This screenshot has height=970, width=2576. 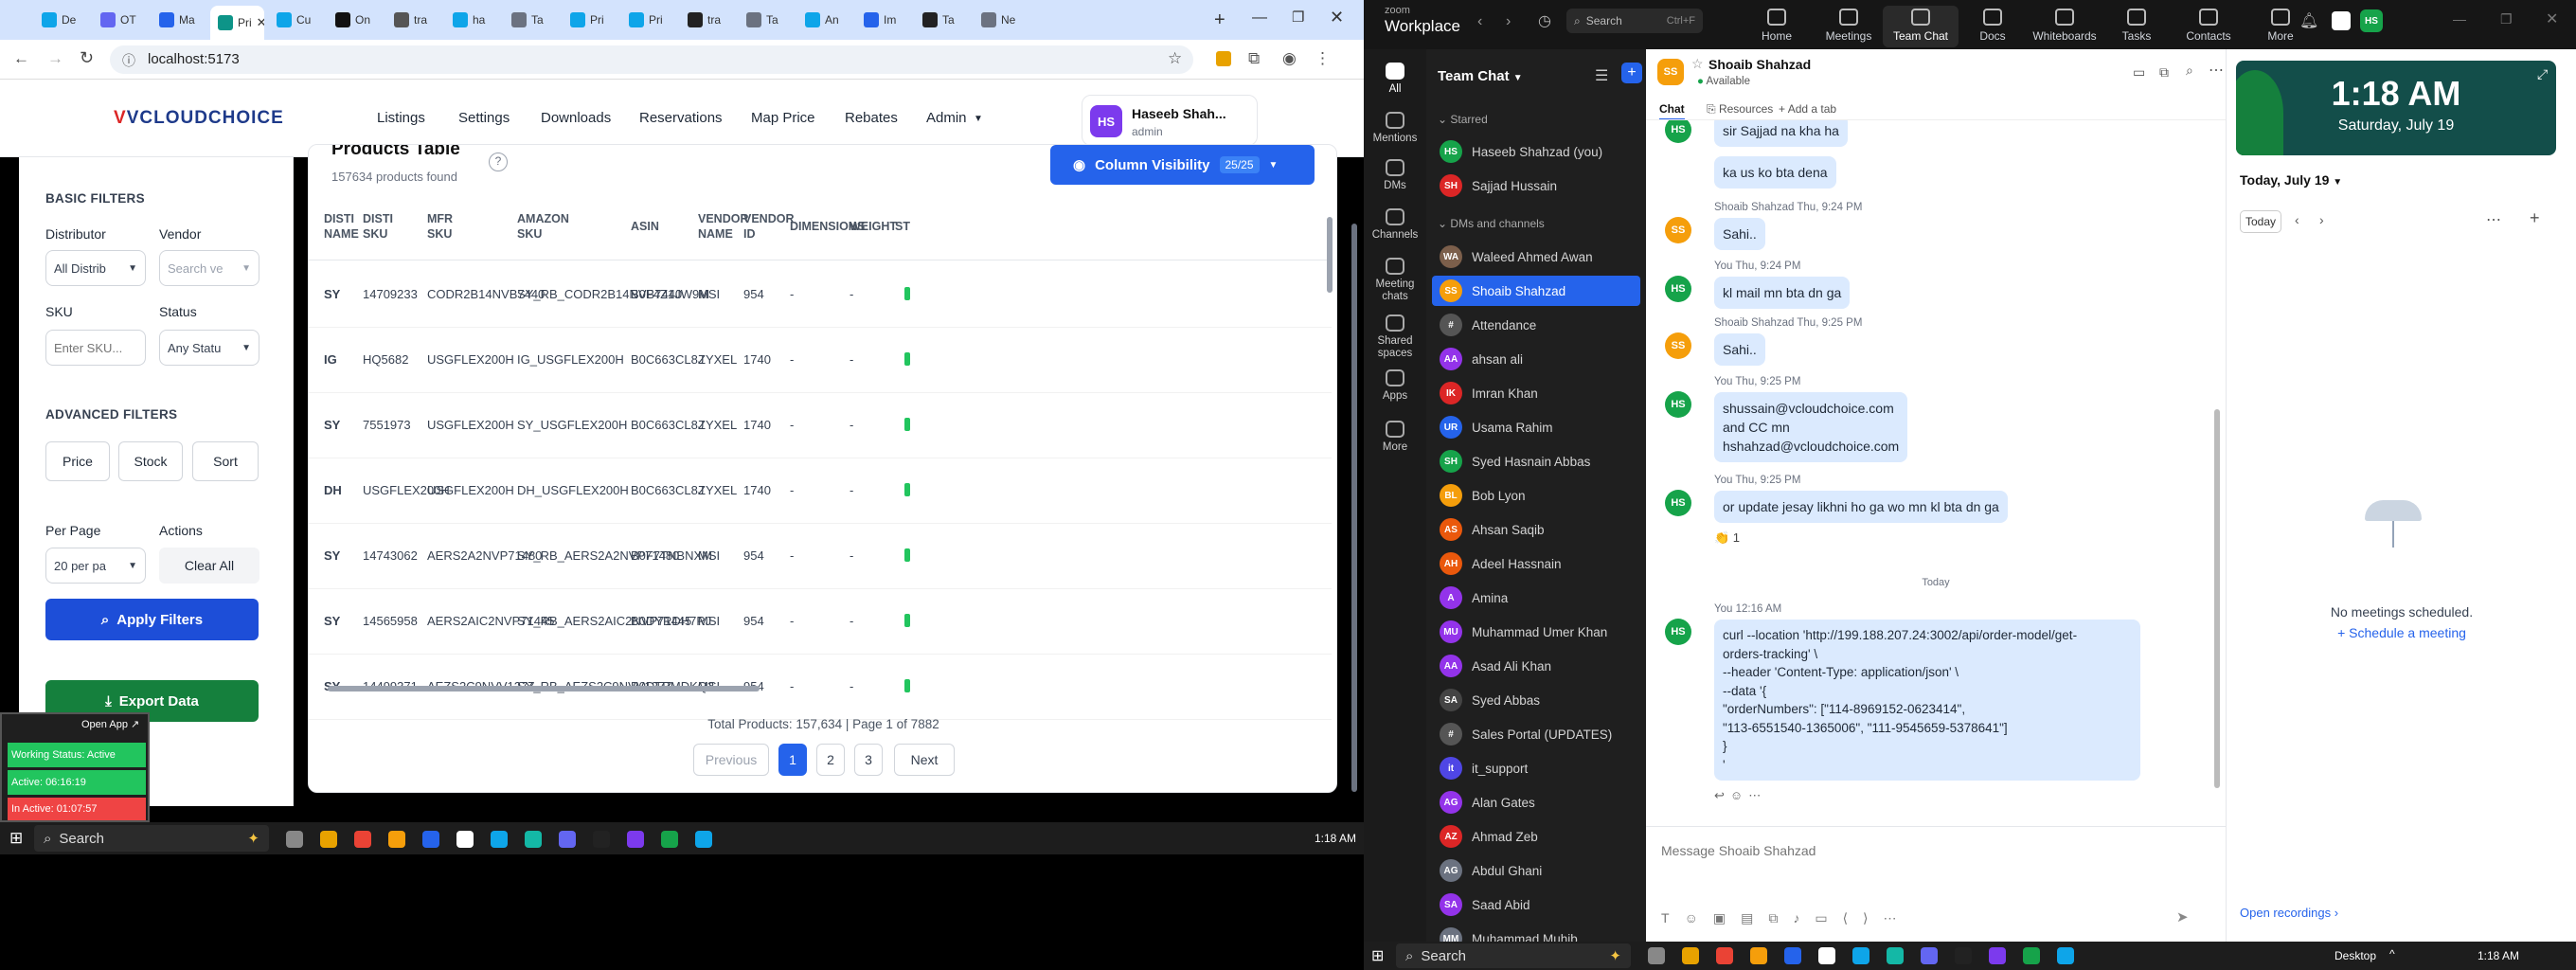 I want to click on rail-item-dms: DMs, so click(x=1395, y=175).